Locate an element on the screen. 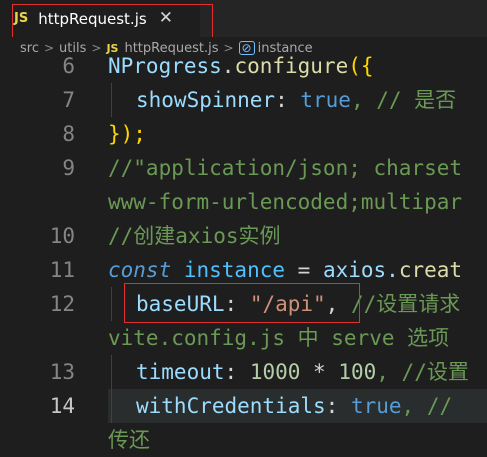  code-line-wrapped: vite.config.js 中 serve 选项 is located at coordinates (243, 338).